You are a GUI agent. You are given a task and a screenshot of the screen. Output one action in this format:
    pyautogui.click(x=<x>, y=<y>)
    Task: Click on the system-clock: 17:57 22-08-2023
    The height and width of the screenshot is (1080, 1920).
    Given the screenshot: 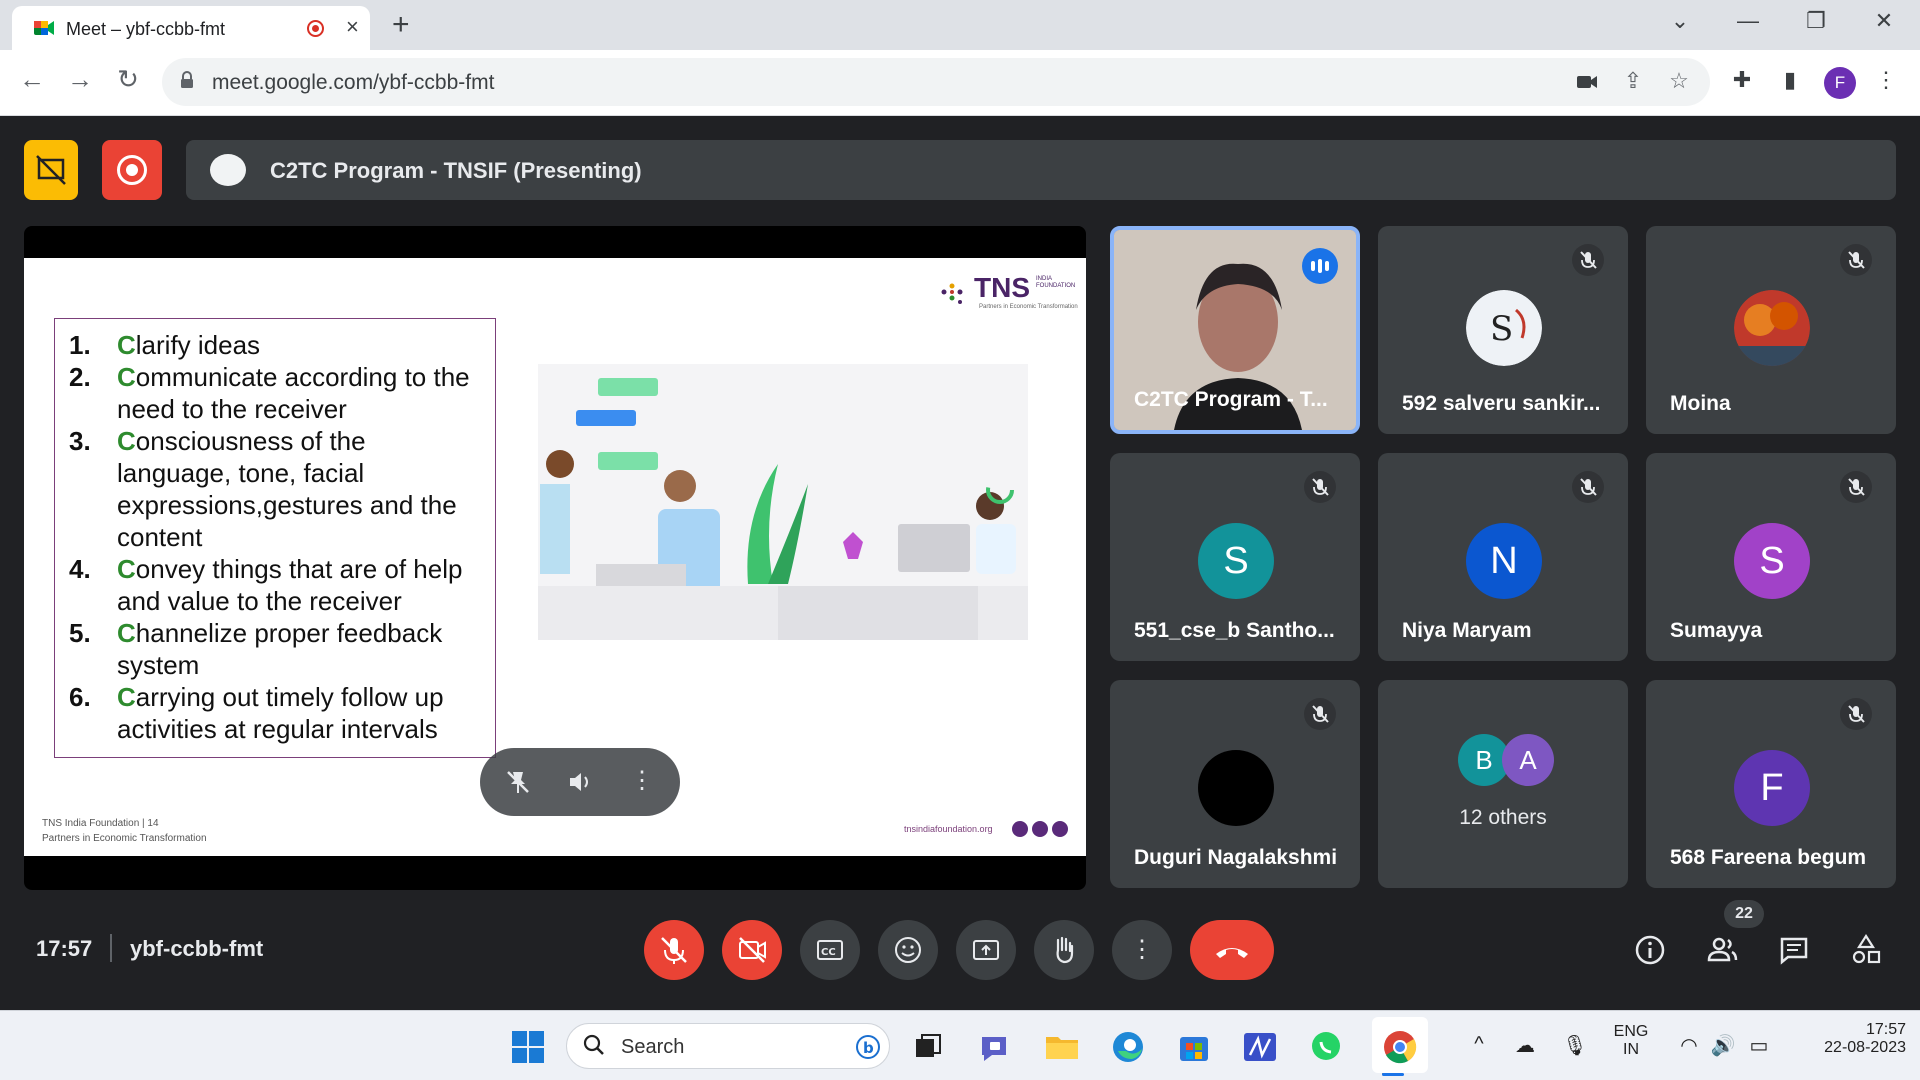 What is the action you would take?
    pyautogui.click(x=1846, y=1039)
    